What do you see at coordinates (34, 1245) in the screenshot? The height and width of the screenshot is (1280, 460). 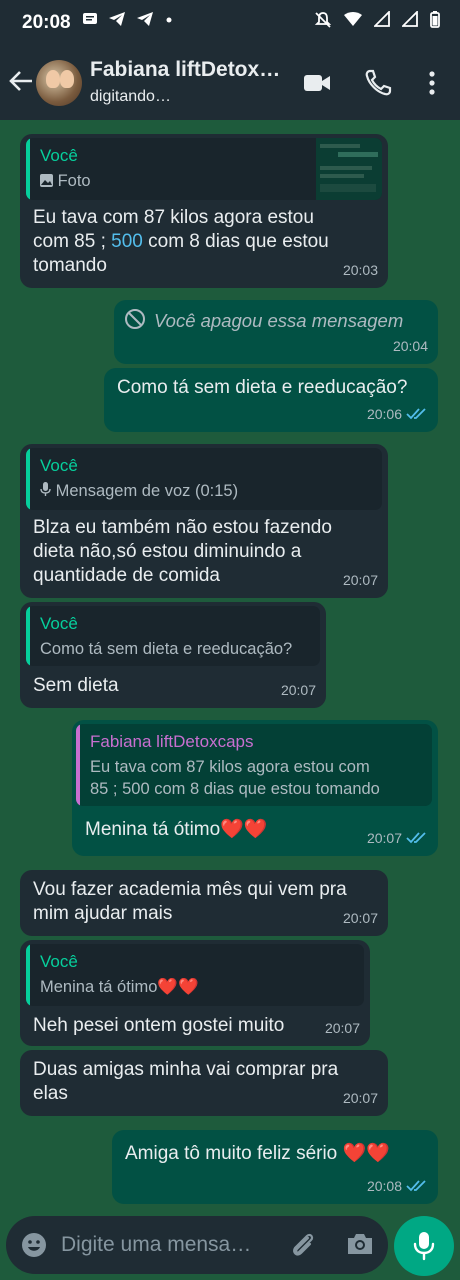 I see `emoji-icon` at bounding box center [34, 1245].